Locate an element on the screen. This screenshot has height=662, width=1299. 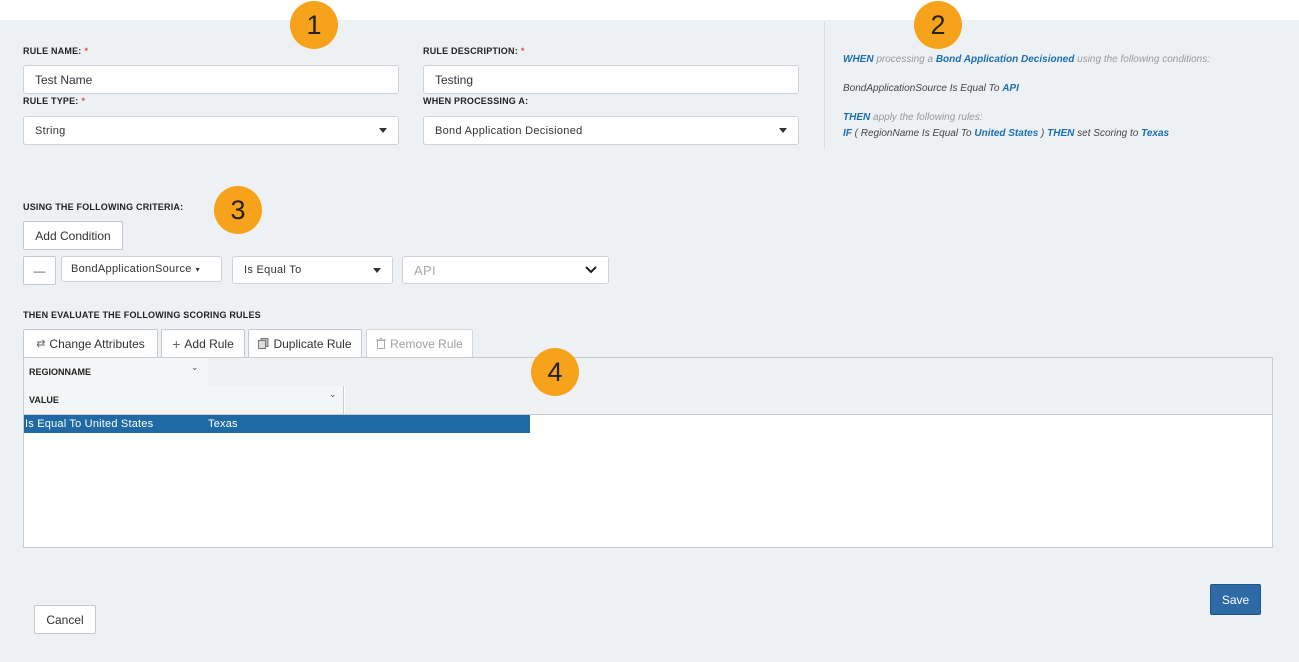
rule-type-select: String is located at coordinates (211, 130).